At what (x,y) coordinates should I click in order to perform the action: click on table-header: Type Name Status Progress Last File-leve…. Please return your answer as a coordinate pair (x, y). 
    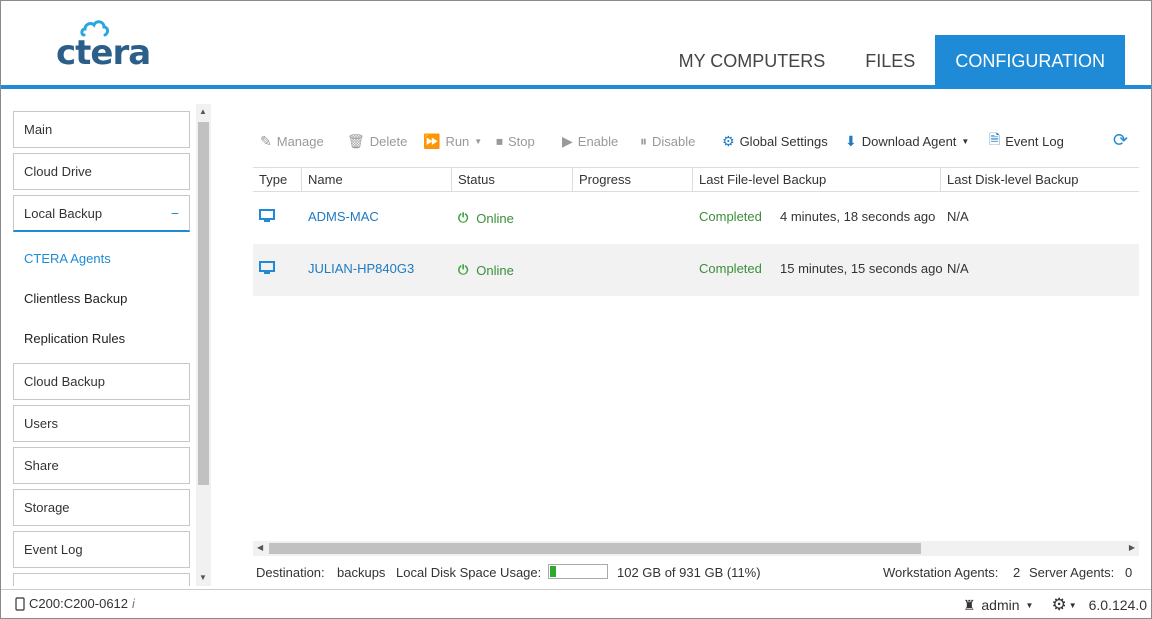
    Looking at the image, I should click on (696, 179).